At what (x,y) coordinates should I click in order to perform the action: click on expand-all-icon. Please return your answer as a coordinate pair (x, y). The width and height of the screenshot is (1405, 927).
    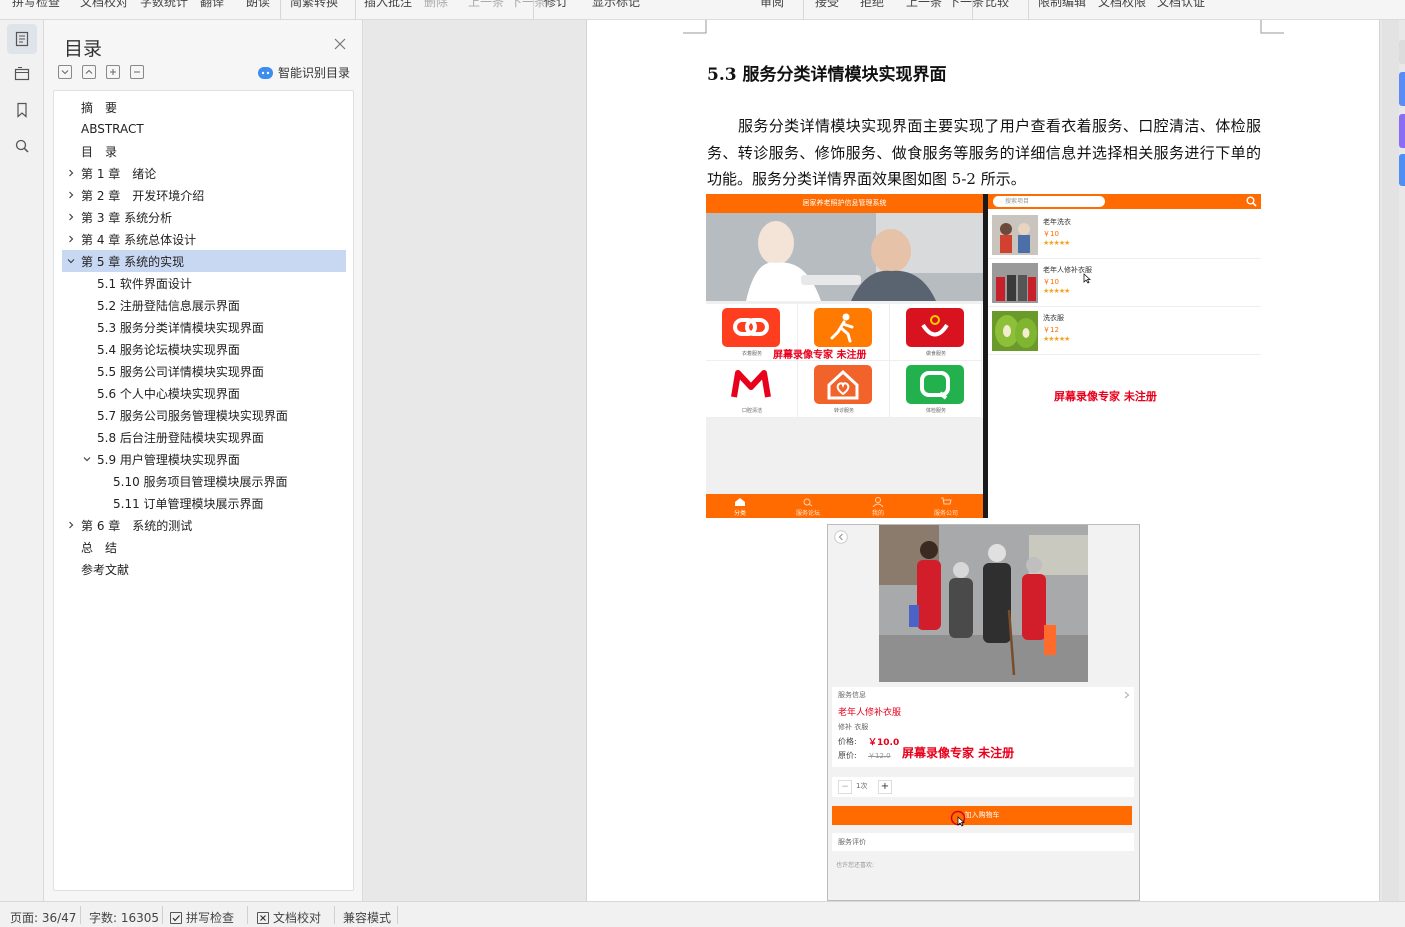
    Looking at the image, I should click on (65, 72).